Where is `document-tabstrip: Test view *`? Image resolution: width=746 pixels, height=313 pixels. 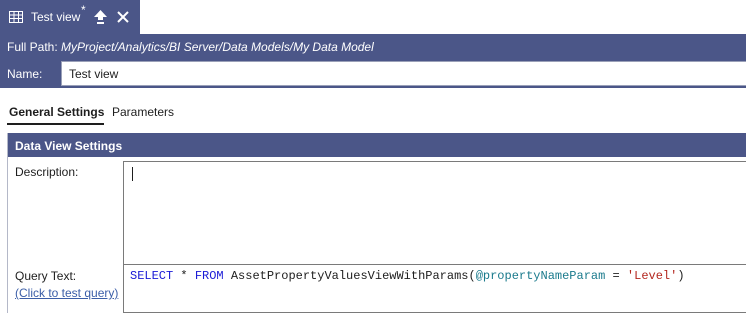
document-tabstrip: Test view * is located at coordinates (373, 17).